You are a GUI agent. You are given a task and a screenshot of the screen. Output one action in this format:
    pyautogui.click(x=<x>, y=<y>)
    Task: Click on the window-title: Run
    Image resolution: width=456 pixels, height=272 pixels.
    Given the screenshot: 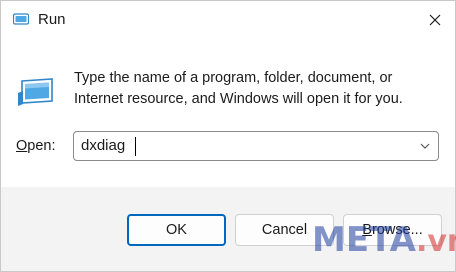 What is the action you would take?
    pyautogui.click(x=52, y=19)
    